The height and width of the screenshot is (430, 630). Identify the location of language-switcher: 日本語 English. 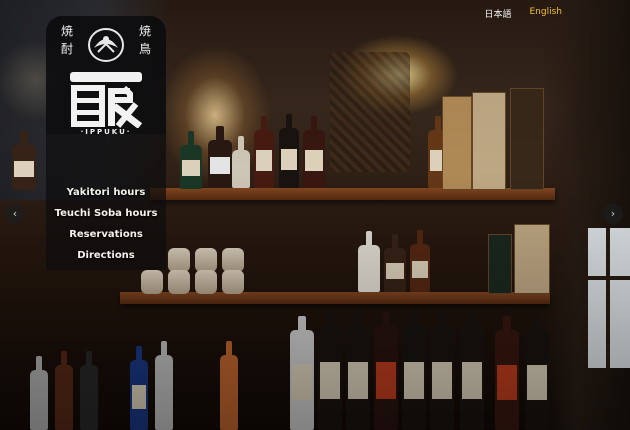
(523, 13).